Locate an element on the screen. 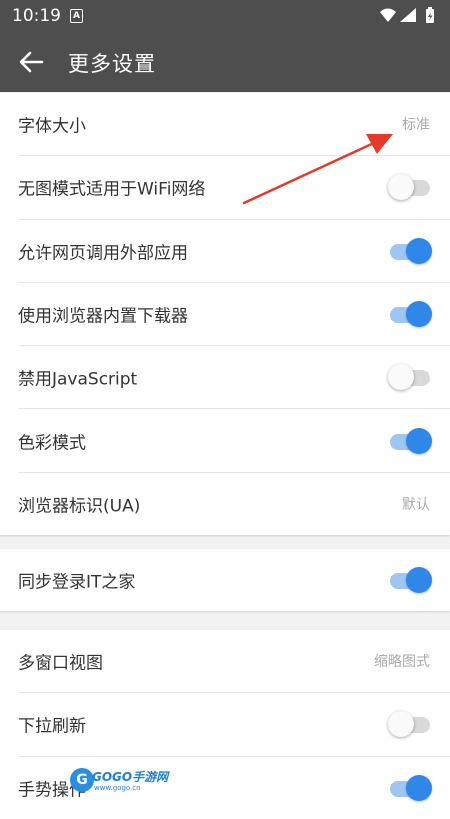 This screenshot has height=819, width=450. setting-value: 默认 is located at coordinates (416, 504).